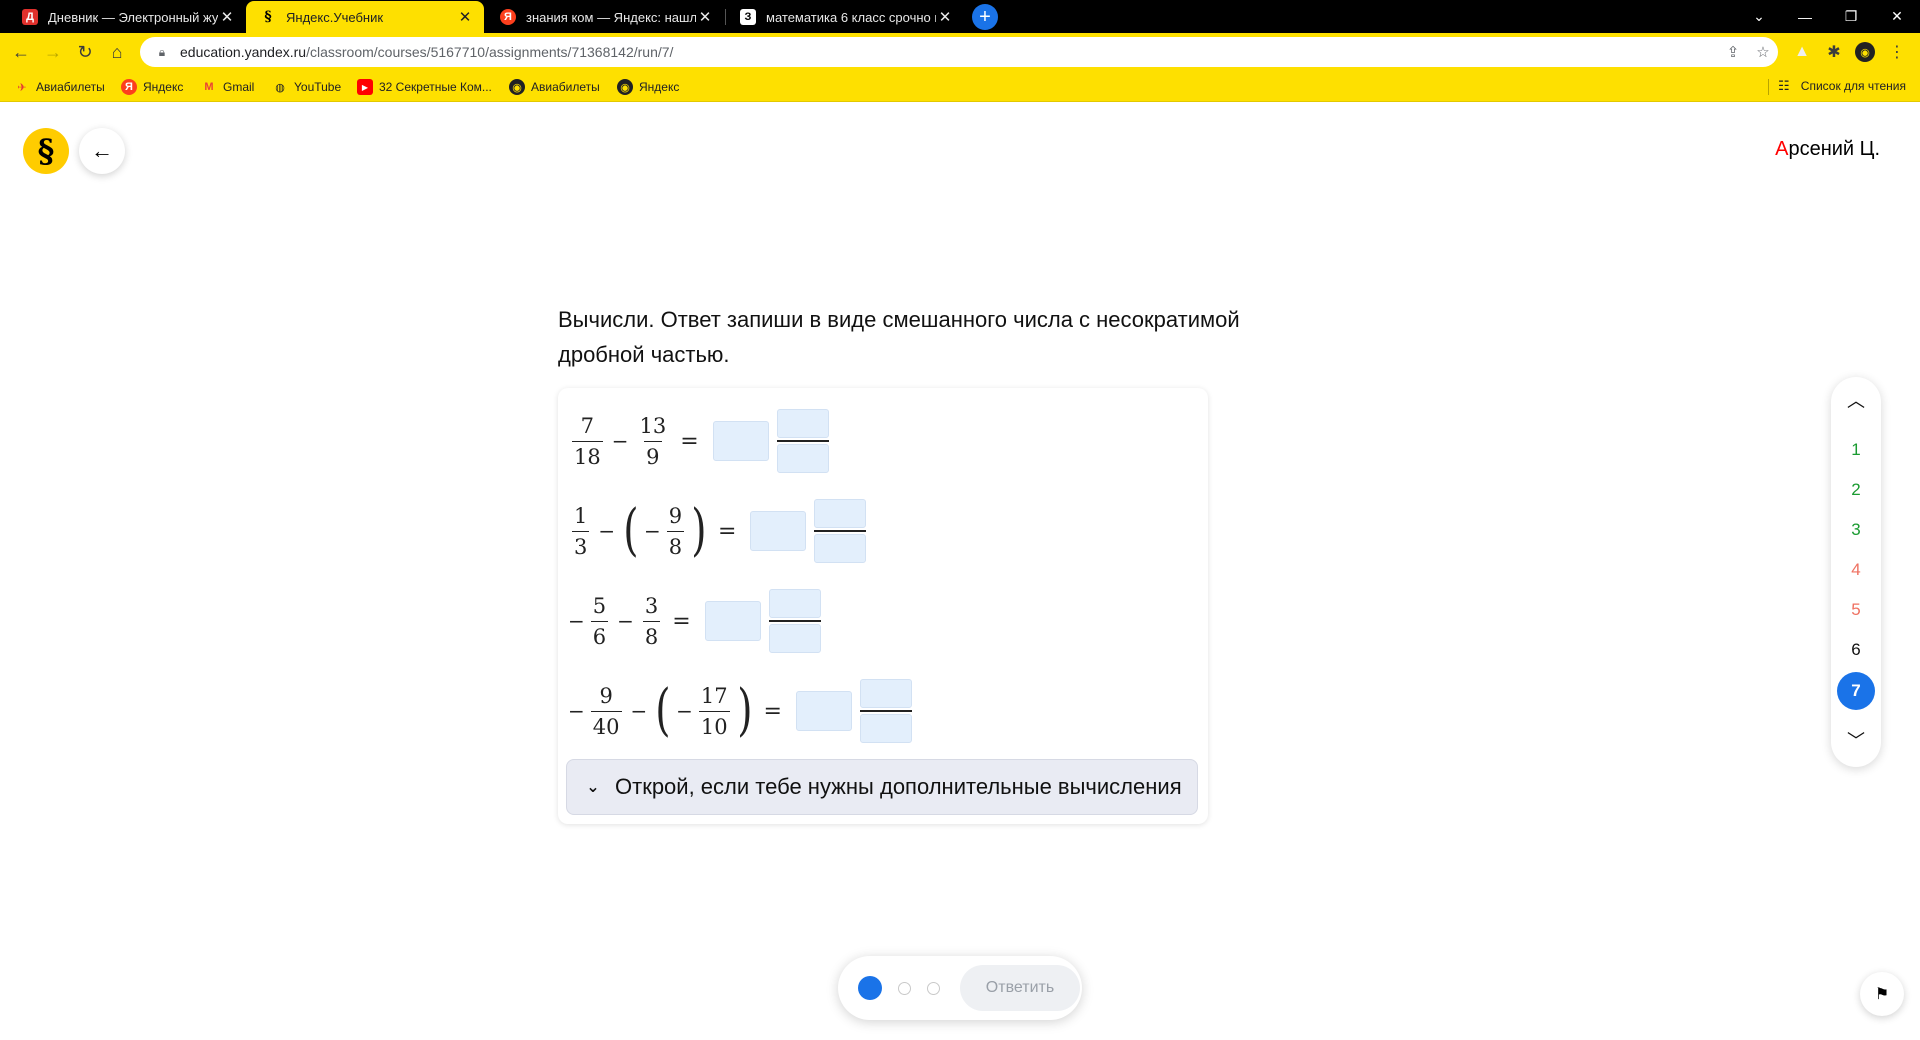  What do you see at coordinates (1840, 86) in the screenshot?
I see `reading-list-button: ☷ Список для чтения` at bounding box center [1840, 86].